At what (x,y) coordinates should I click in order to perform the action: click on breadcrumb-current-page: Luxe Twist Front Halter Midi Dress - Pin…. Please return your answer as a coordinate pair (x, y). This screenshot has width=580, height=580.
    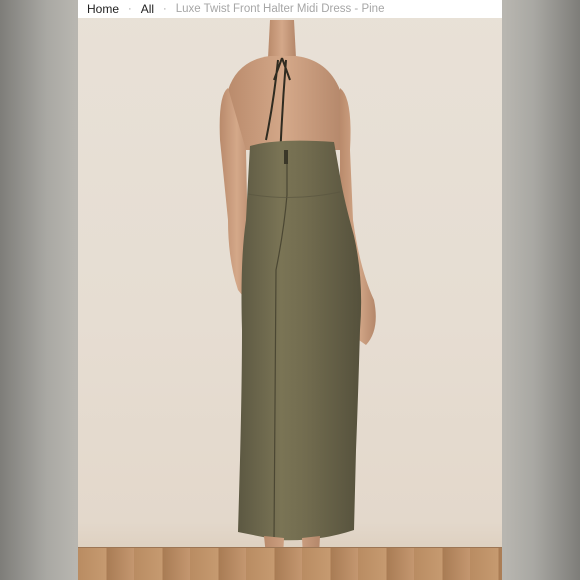
    Looking at the image, I should click on (280, 9).